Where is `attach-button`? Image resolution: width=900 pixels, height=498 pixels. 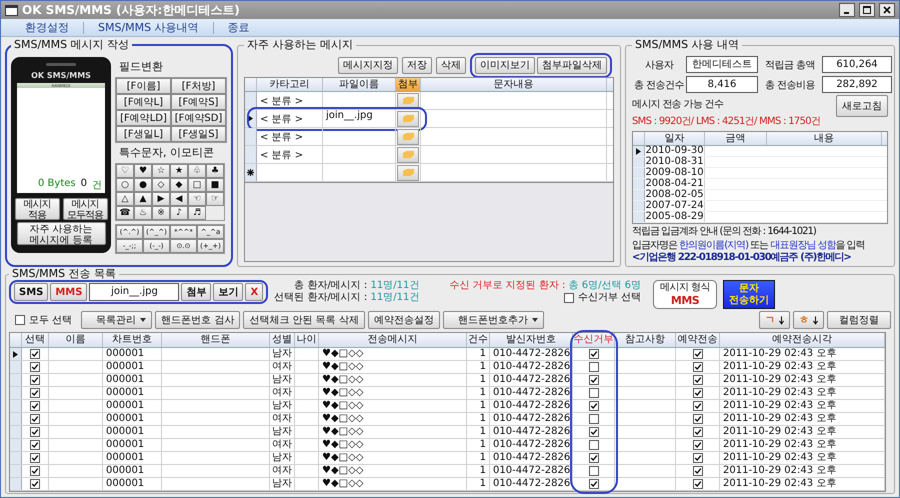 attach-button is located at coordinates (408, 100).